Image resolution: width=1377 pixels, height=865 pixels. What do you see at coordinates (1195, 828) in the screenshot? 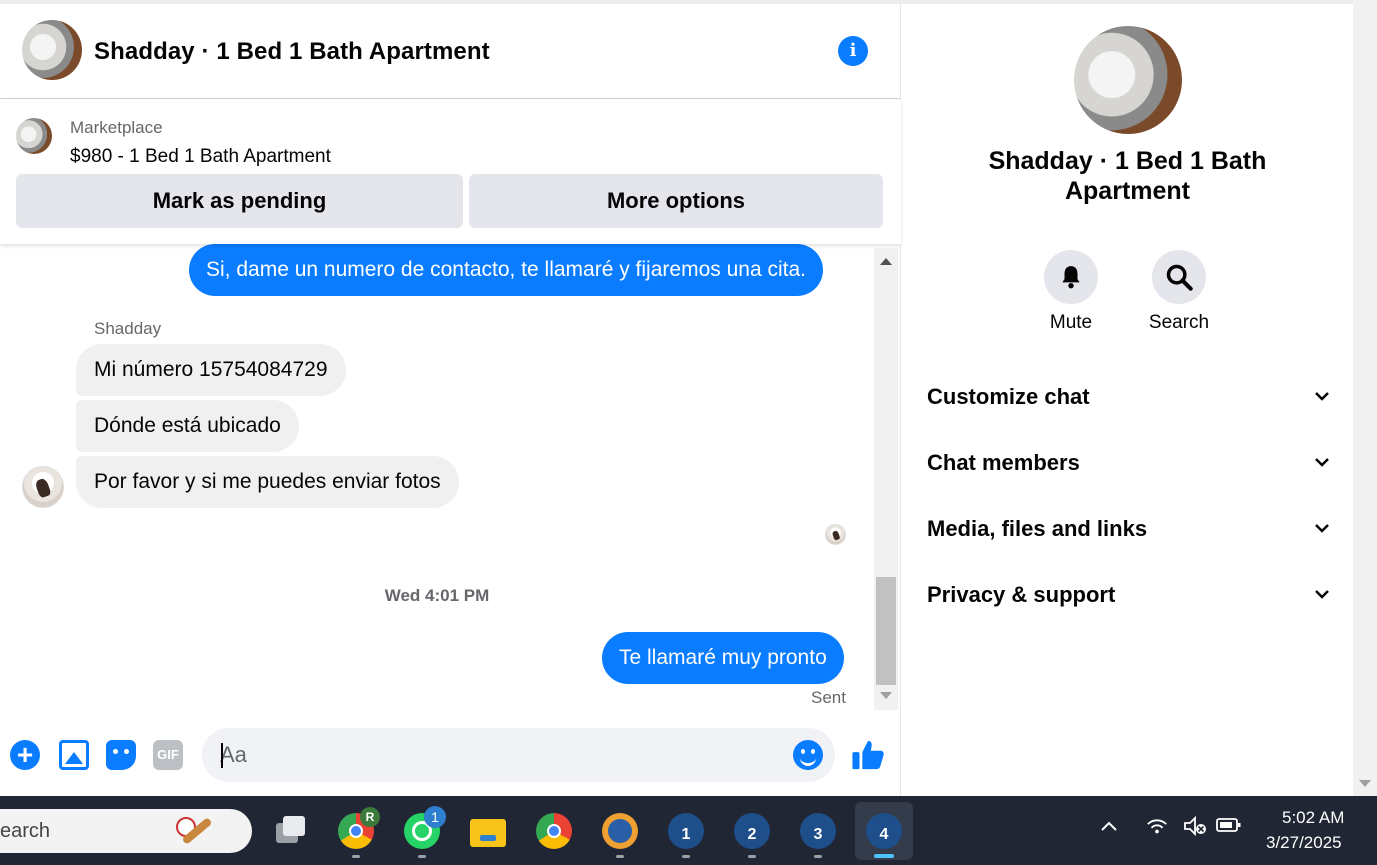
I see `volume-muted-icon` at bounding box center [1195, 828].